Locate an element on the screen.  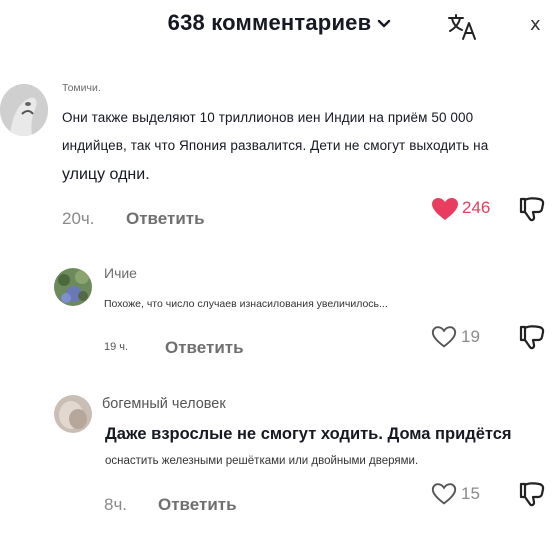
comment-username: Ичие is located at coordinates (120, 273).